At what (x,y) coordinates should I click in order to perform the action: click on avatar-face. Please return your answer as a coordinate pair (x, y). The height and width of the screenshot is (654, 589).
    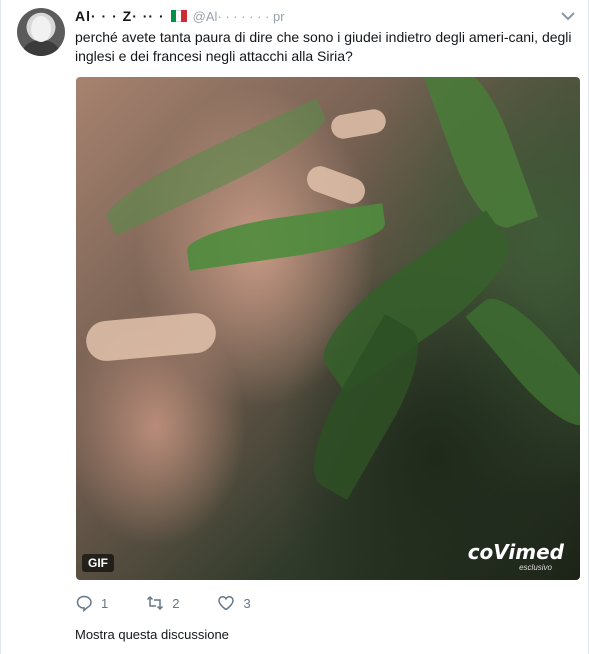
    Looking at the image, I should click on (41, 29).